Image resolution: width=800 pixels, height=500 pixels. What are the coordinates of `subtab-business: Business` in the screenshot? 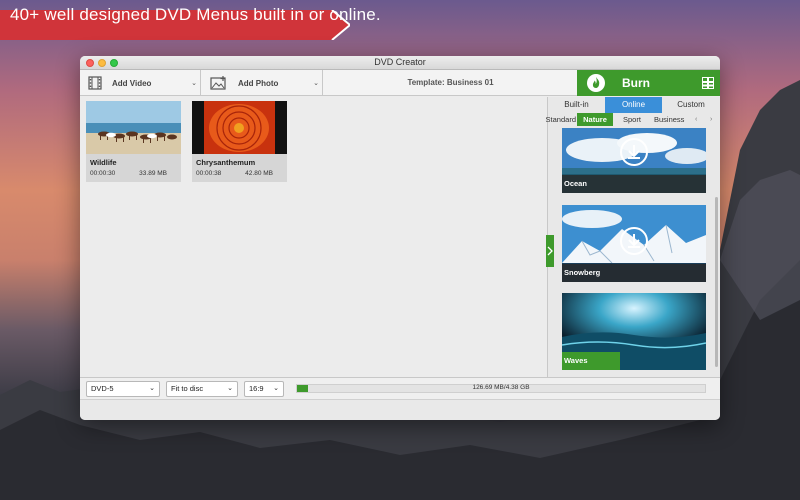 It's located at (674, 119).